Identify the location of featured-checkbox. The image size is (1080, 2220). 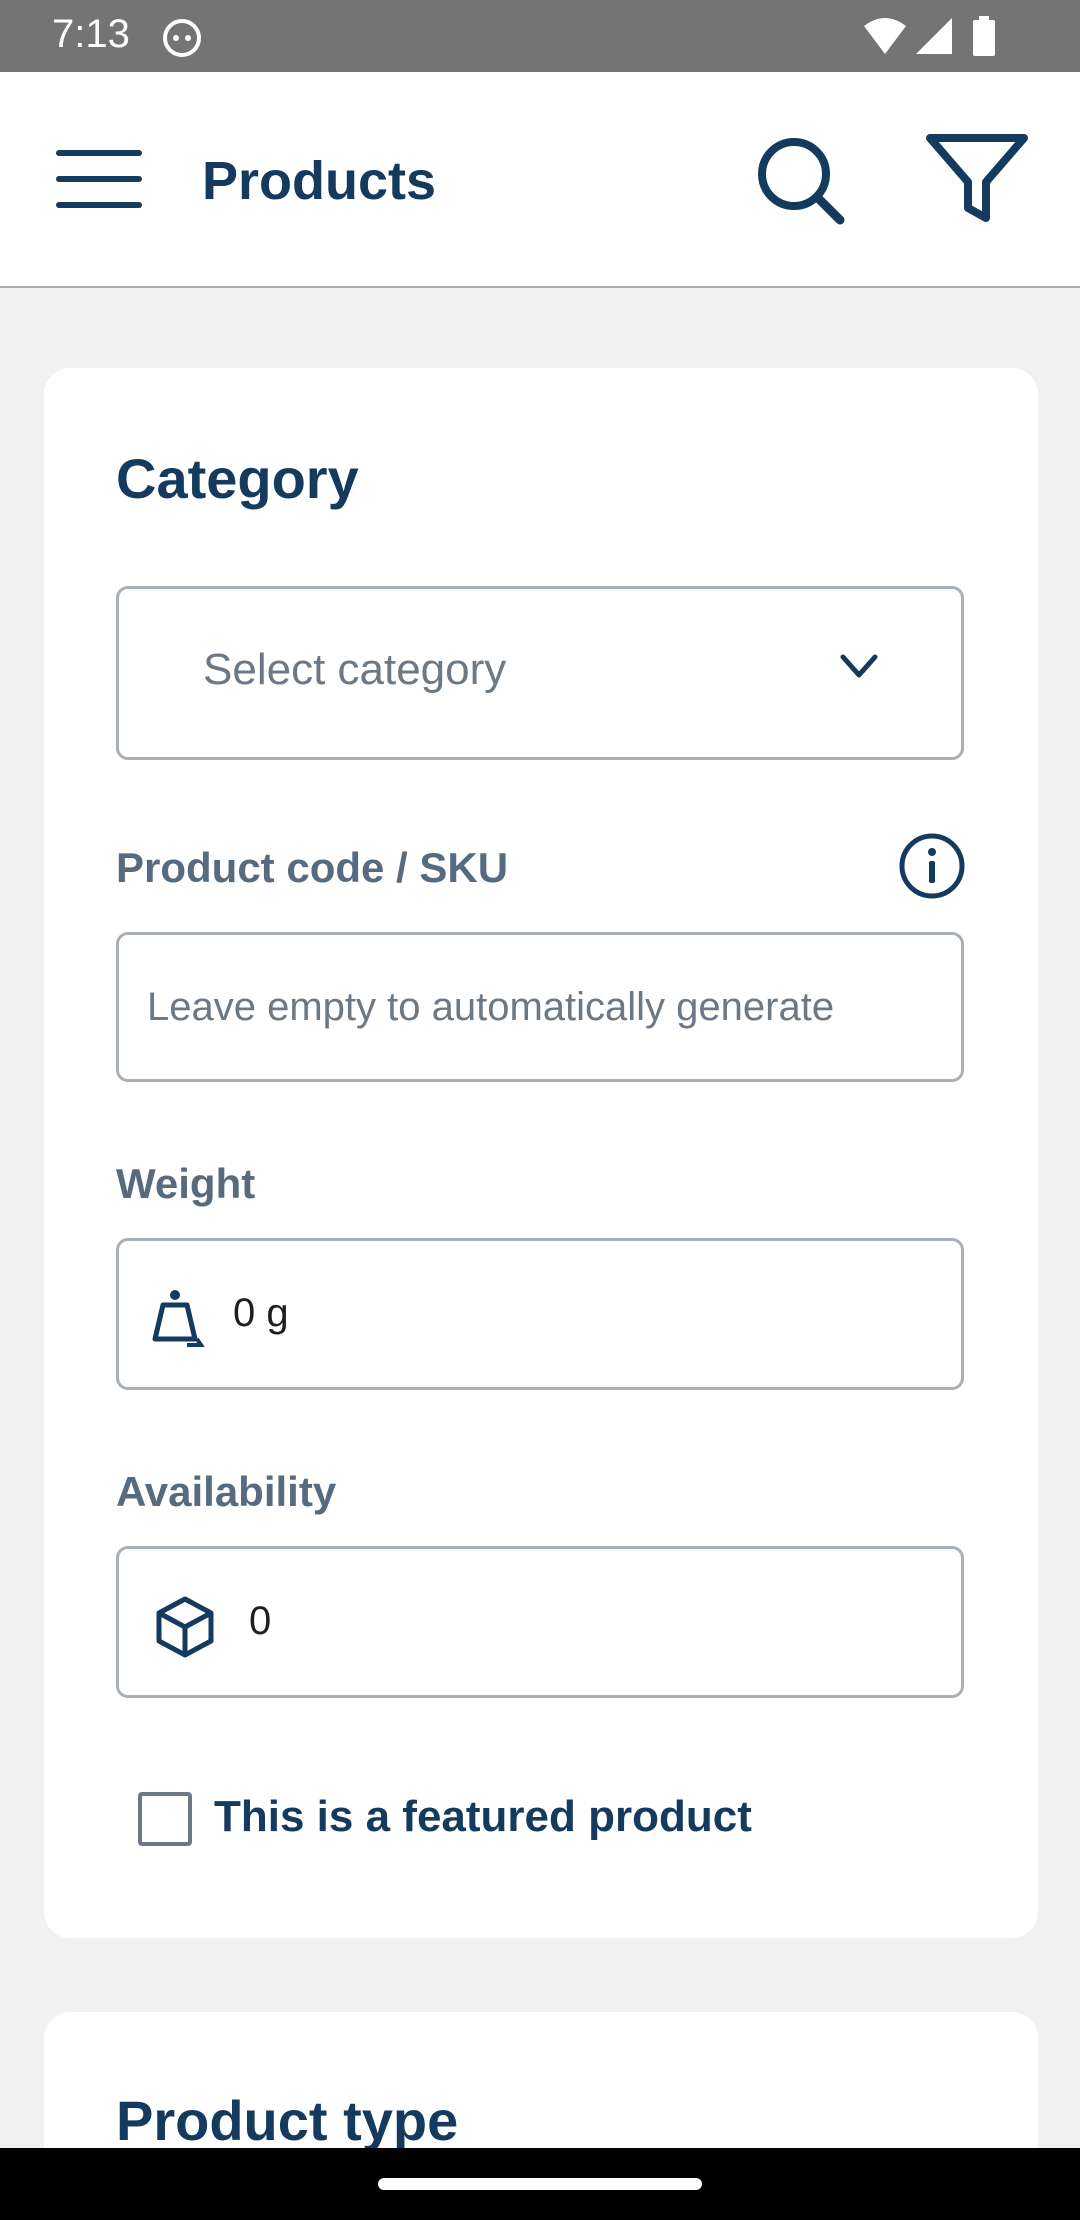
(165, 1819).